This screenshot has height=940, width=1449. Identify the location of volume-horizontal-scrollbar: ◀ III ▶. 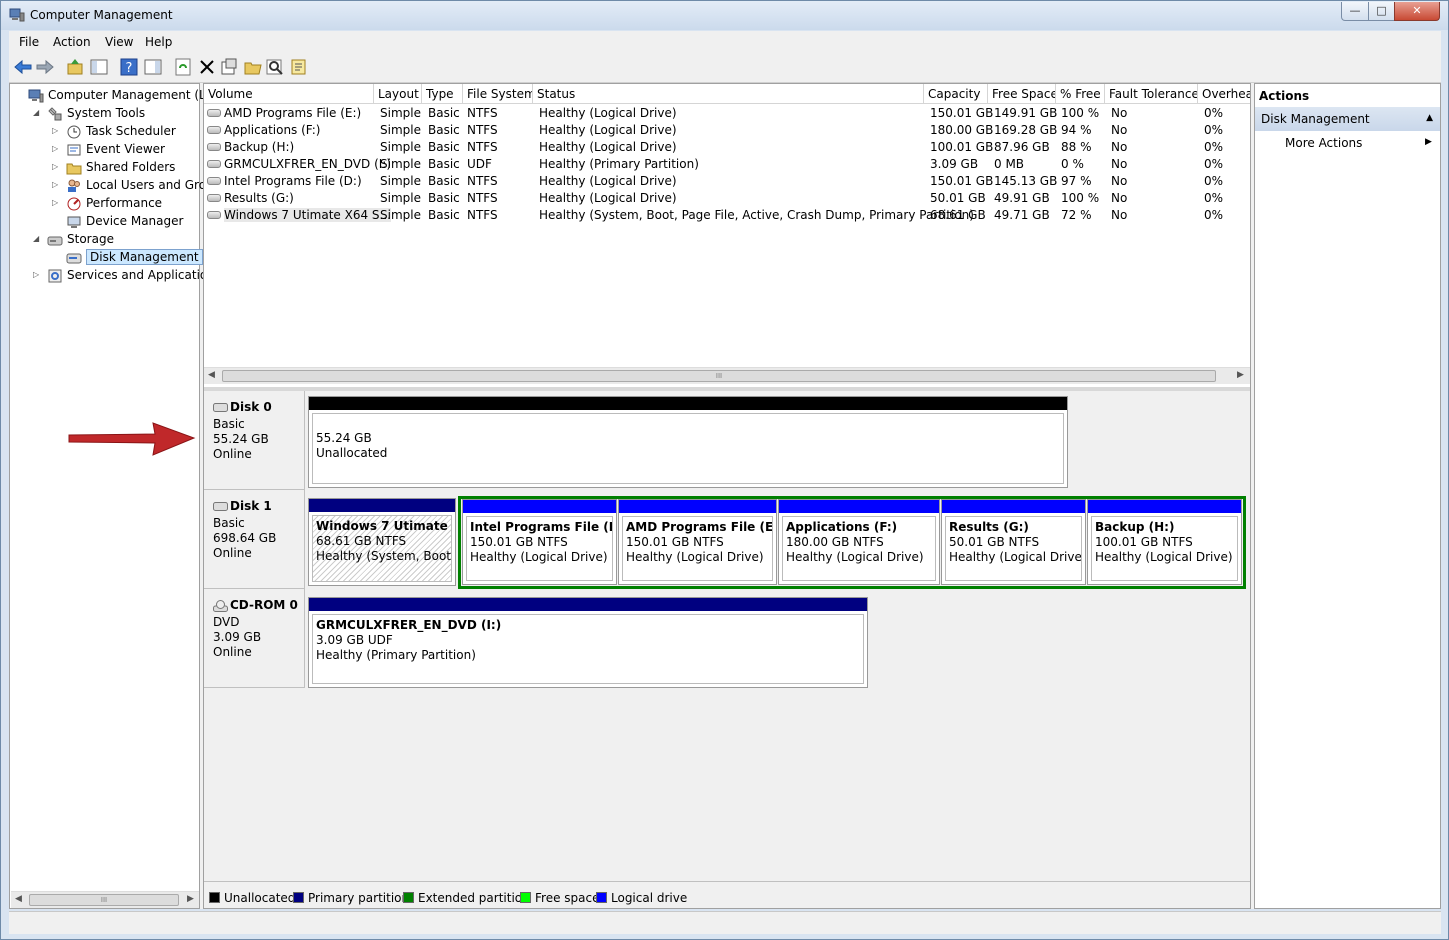
(727, 375).